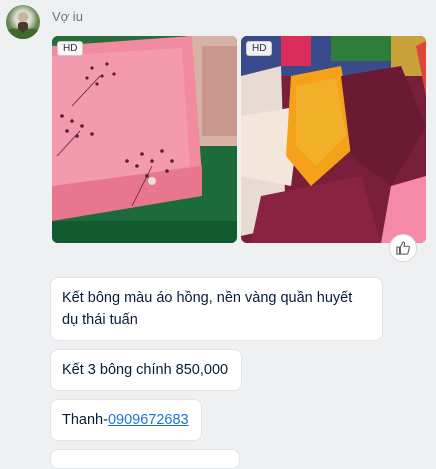  I want to click on message-bubble: Thanh-0909672683, so click(126, 420).